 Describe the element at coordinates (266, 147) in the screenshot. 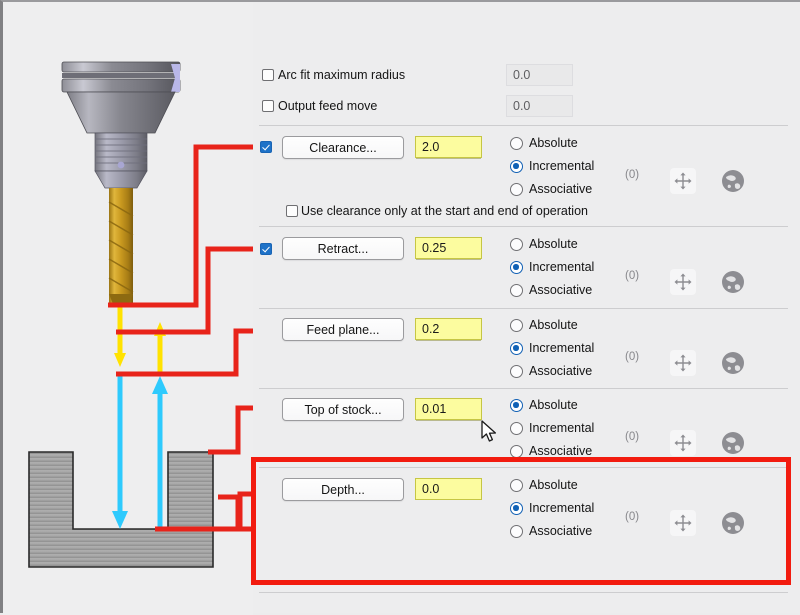

I see `clearance-enable-checkbox` at that location.